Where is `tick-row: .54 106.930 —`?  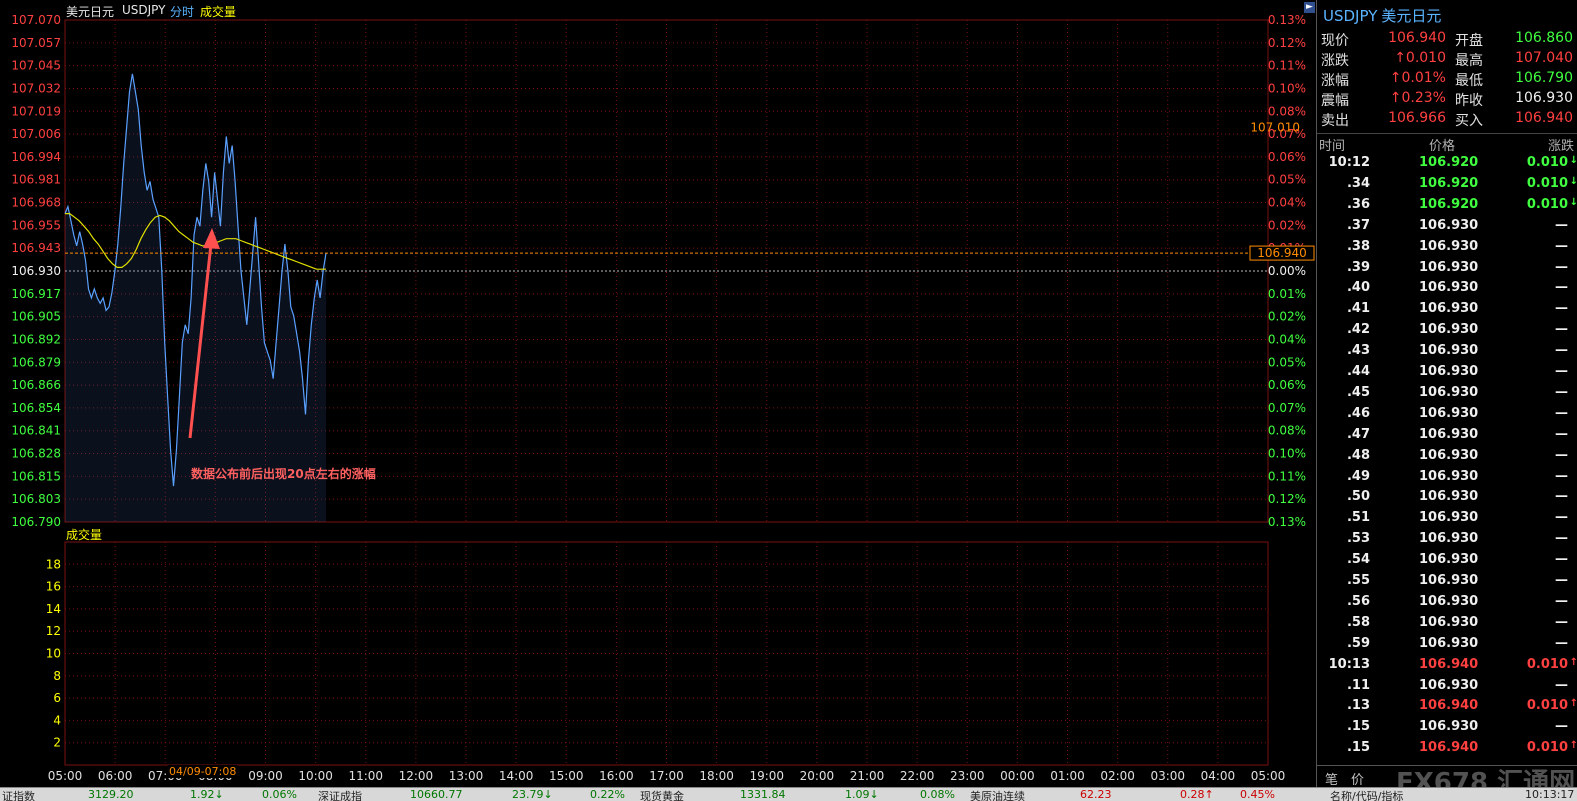
tick-row: .54 106.930 — is located at coordinates (1447, 562).